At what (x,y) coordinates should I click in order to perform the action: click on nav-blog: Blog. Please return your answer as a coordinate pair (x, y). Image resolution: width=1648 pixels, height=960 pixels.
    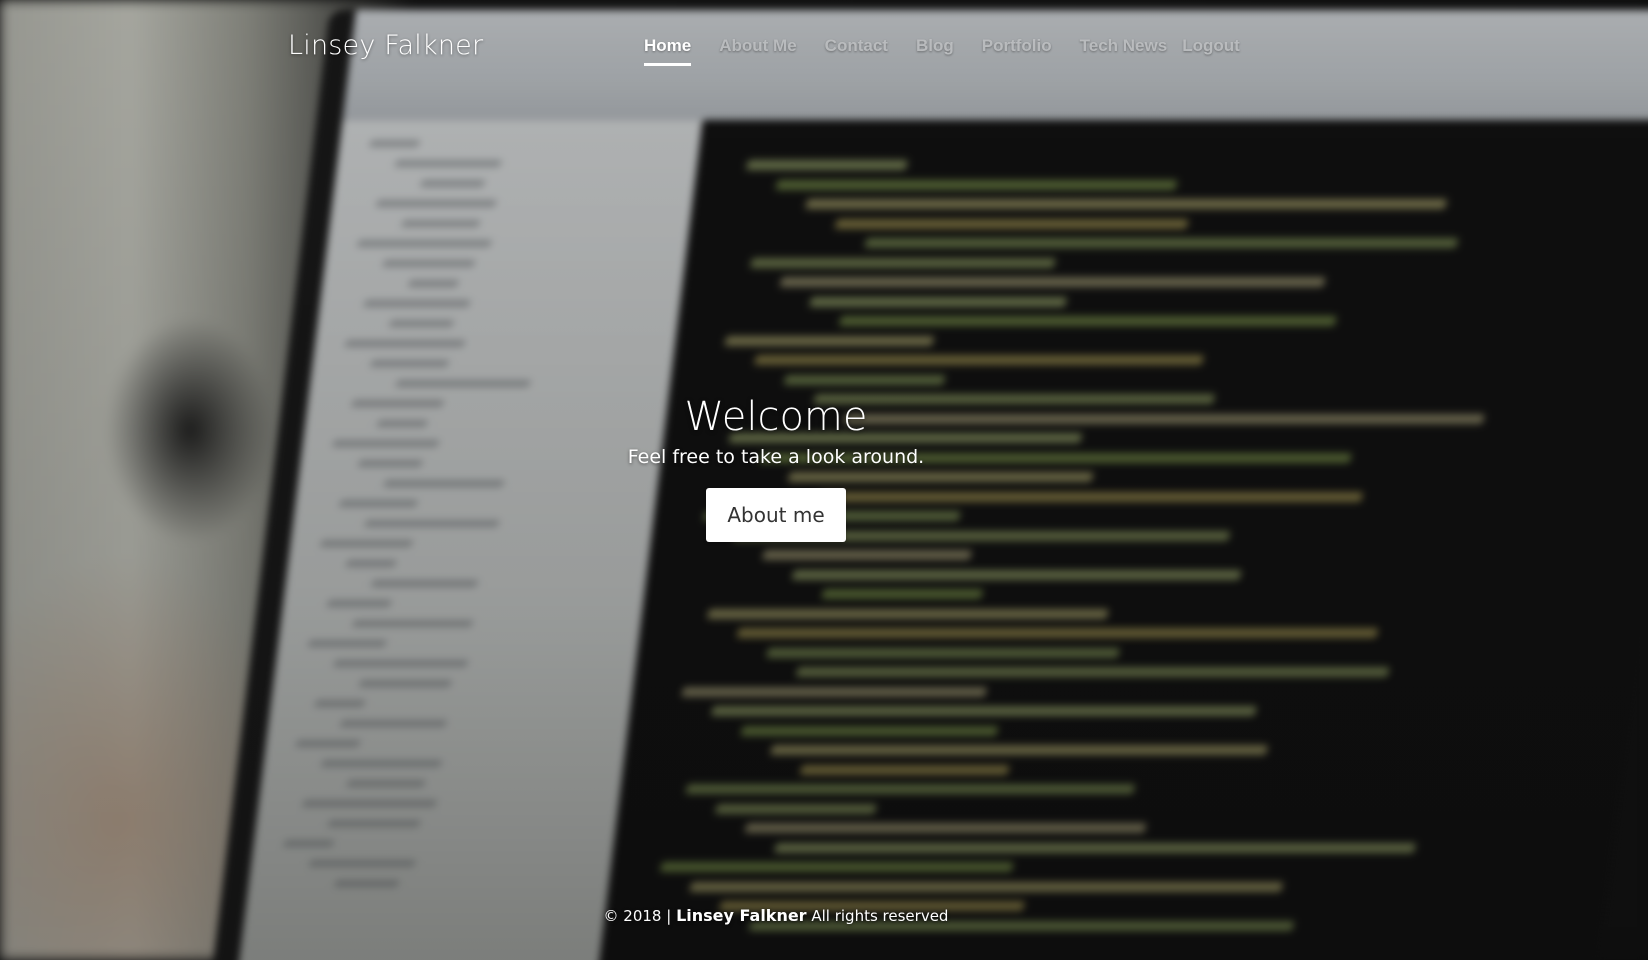
    Looking at the image, I should click on (935, 51).